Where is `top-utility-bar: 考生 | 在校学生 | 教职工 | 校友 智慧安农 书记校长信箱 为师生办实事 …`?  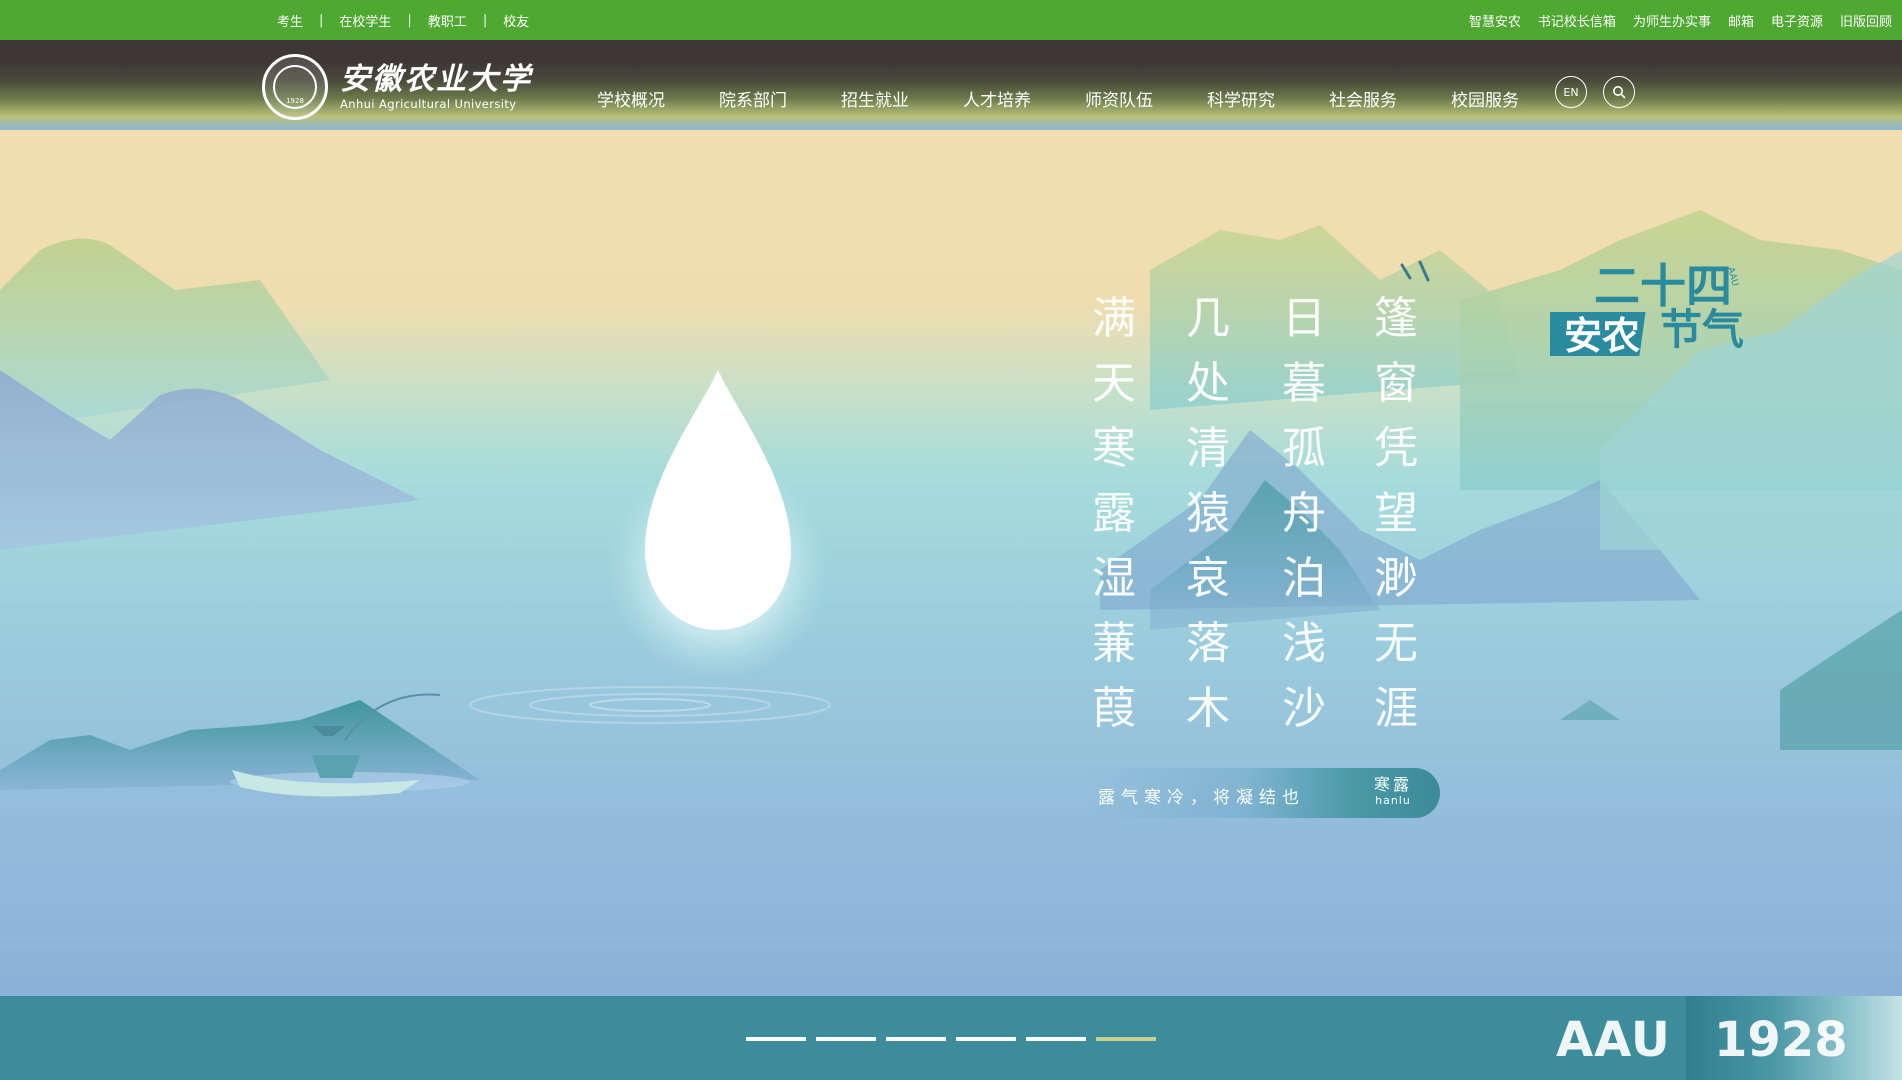 top-utility-bar: 考生 | 在校学生 | 教职工 | 校友 智慧安农 书记校长信箱 为师生办实事 … is located at coordinates (951, 20).